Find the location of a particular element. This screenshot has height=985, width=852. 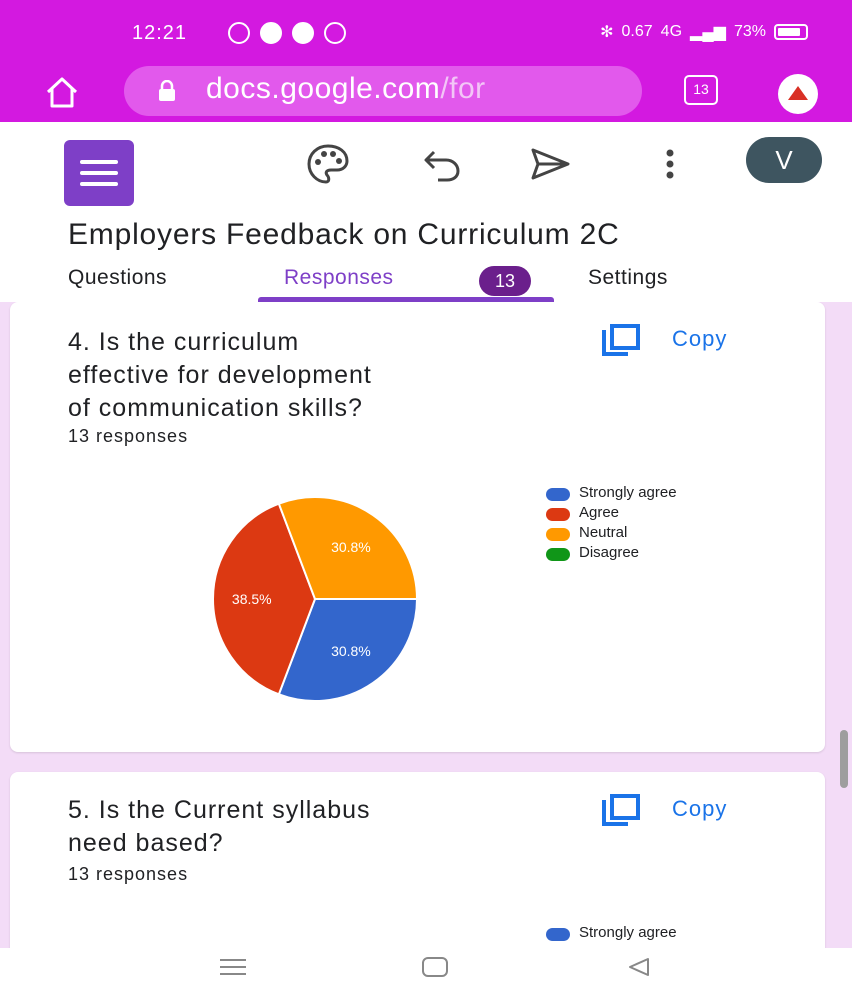

url-domain: docs.google.com is located at coordinates (323, 88).